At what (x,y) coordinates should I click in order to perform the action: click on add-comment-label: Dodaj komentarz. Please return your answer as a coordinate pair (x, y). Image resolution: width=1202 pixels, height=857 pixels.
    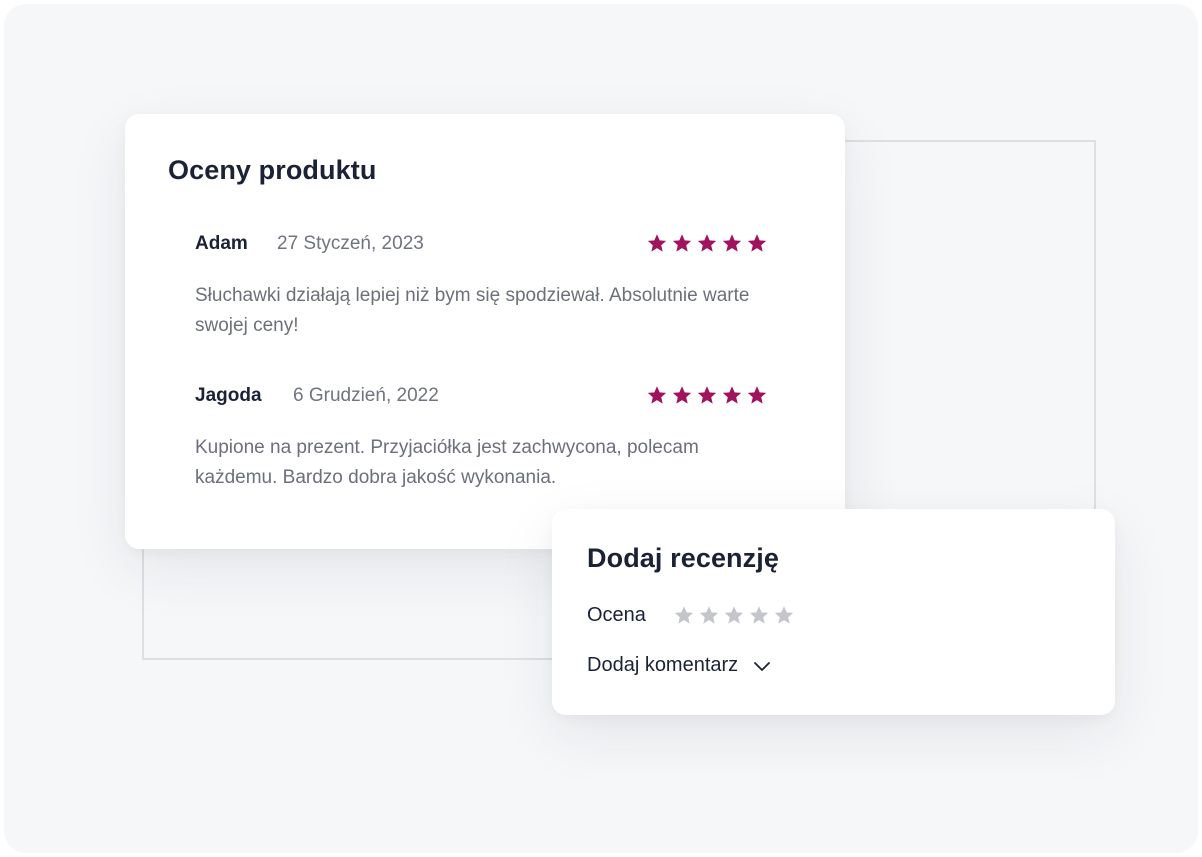
    Looking at the image, I should click on (663, 665).